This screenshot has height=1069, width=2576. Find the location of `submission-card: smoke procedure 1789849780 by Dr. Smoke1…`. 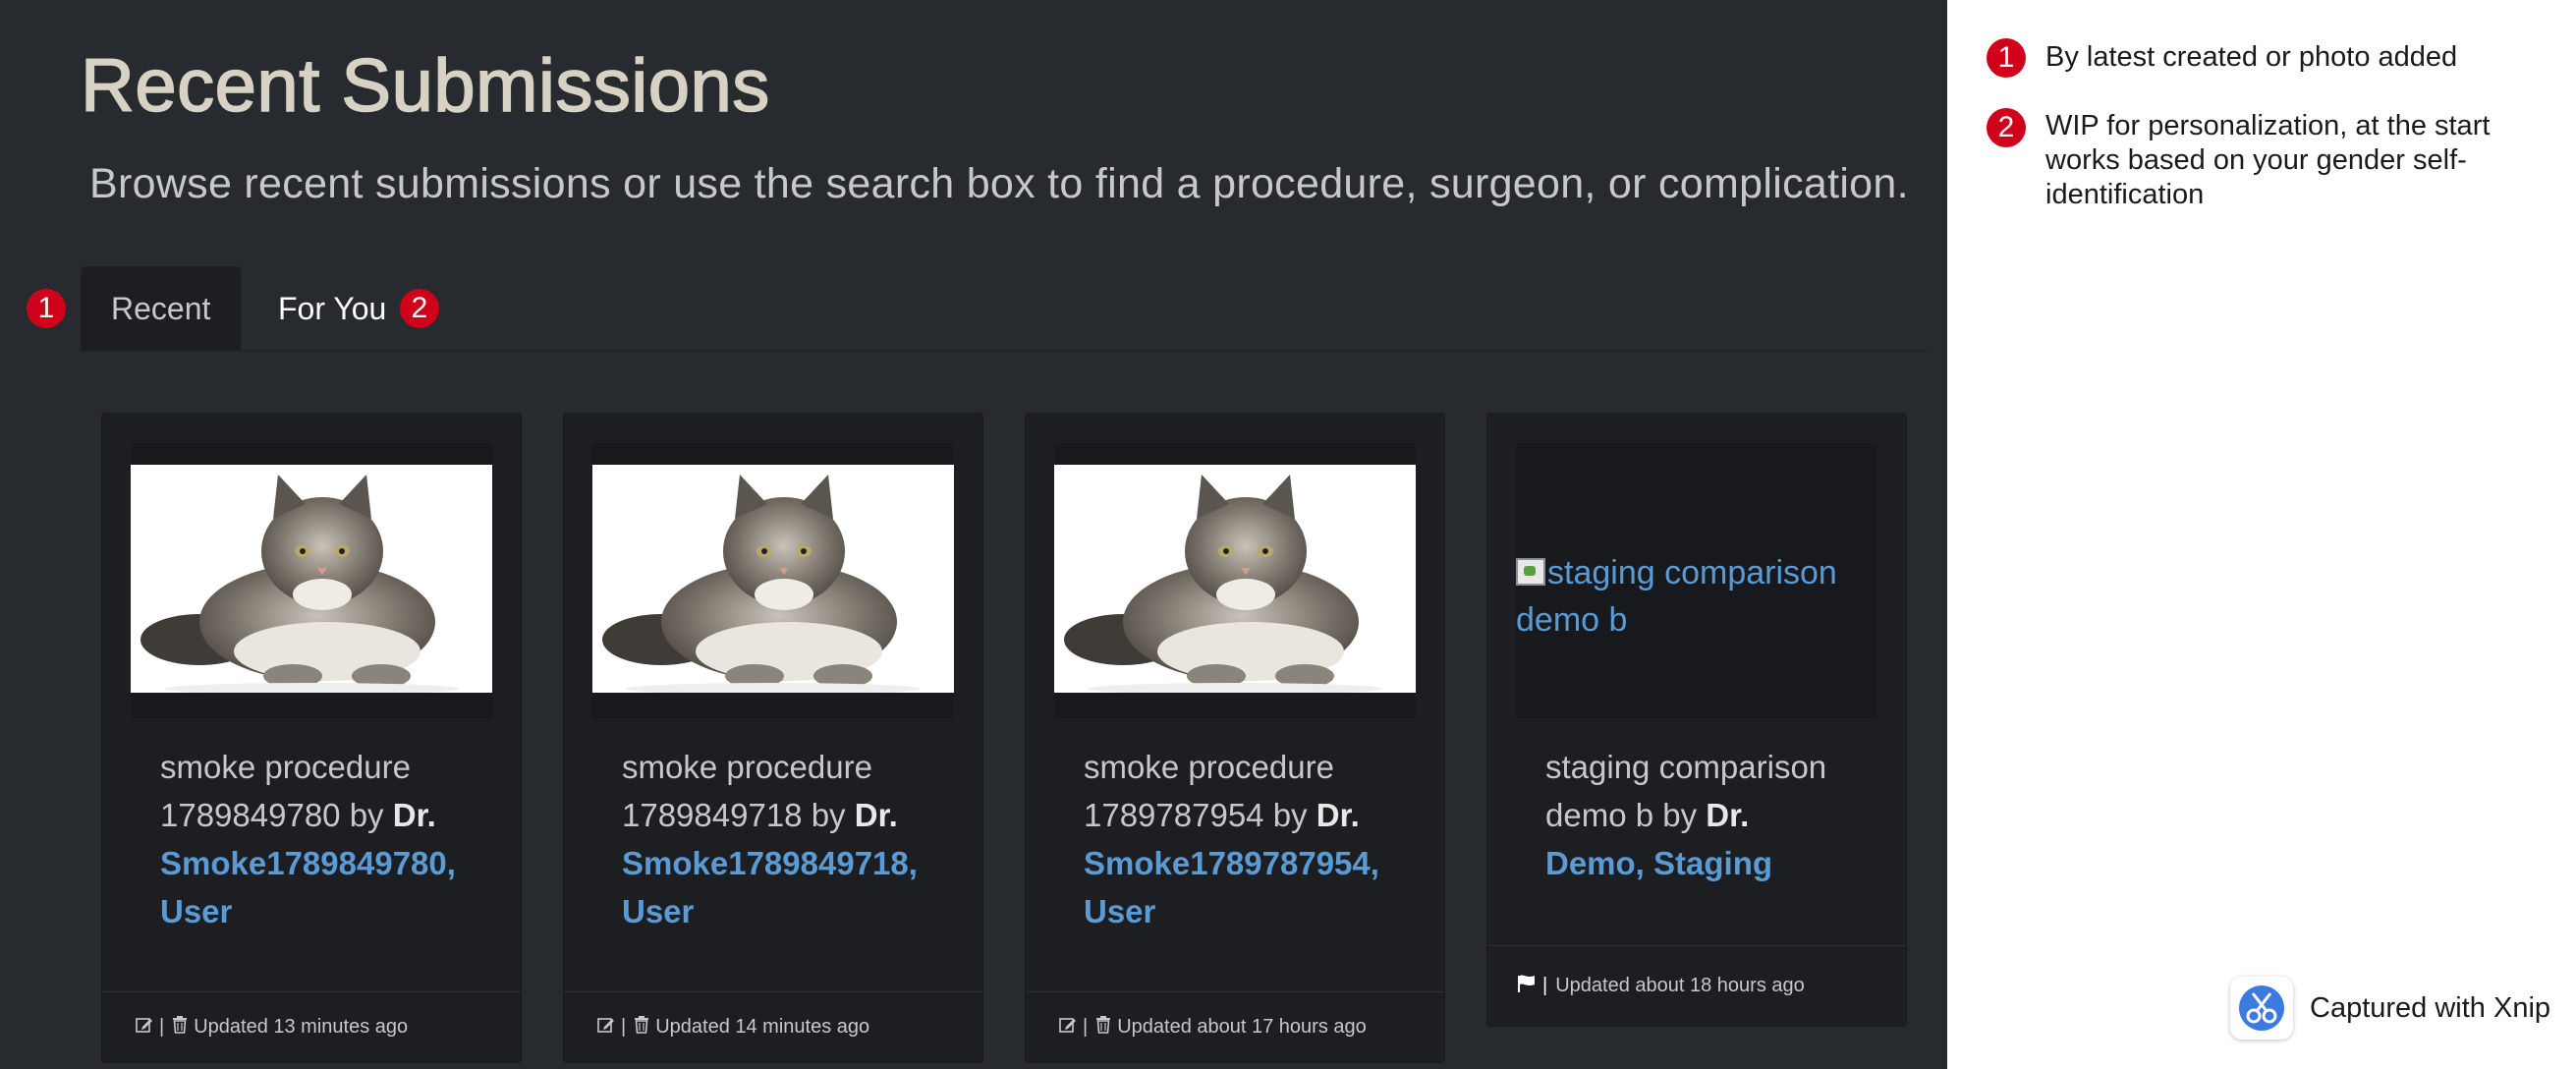

submission-card: smoke procedure 1789849780 by Dr. Smoke1… is located at coordinates (311, 738).